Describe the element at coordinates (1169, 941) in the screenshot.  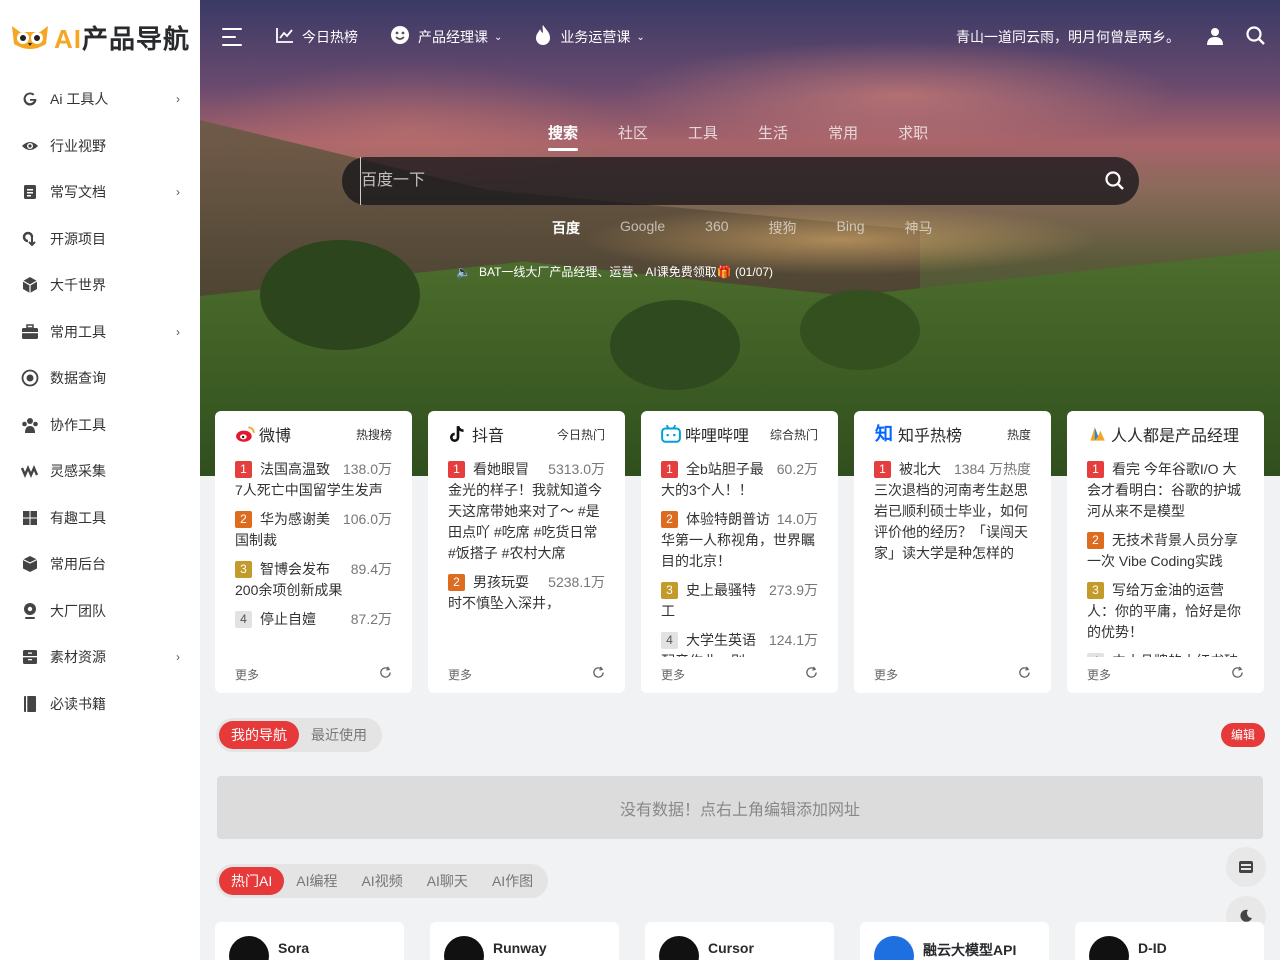
I see `ai-tool-card: D-ID` at that location.